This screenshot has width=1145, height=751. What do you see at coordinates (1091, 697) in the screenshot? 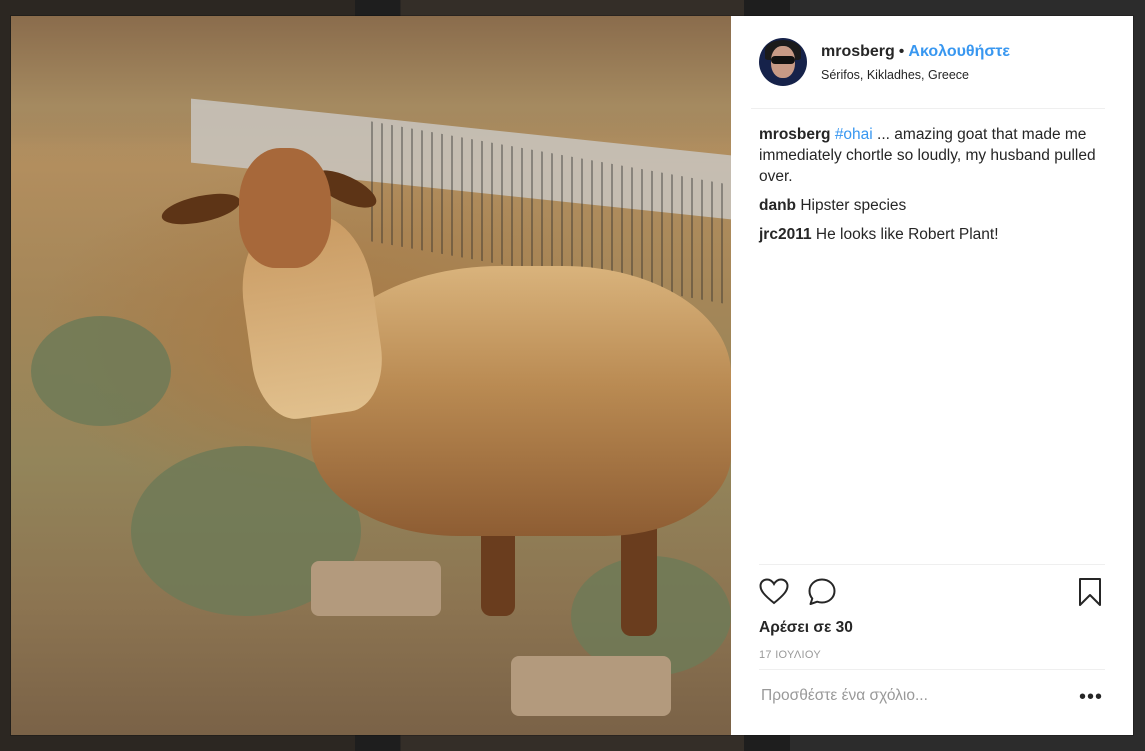
I see `more-options-button: •••` at bounding box center [1091, 697].